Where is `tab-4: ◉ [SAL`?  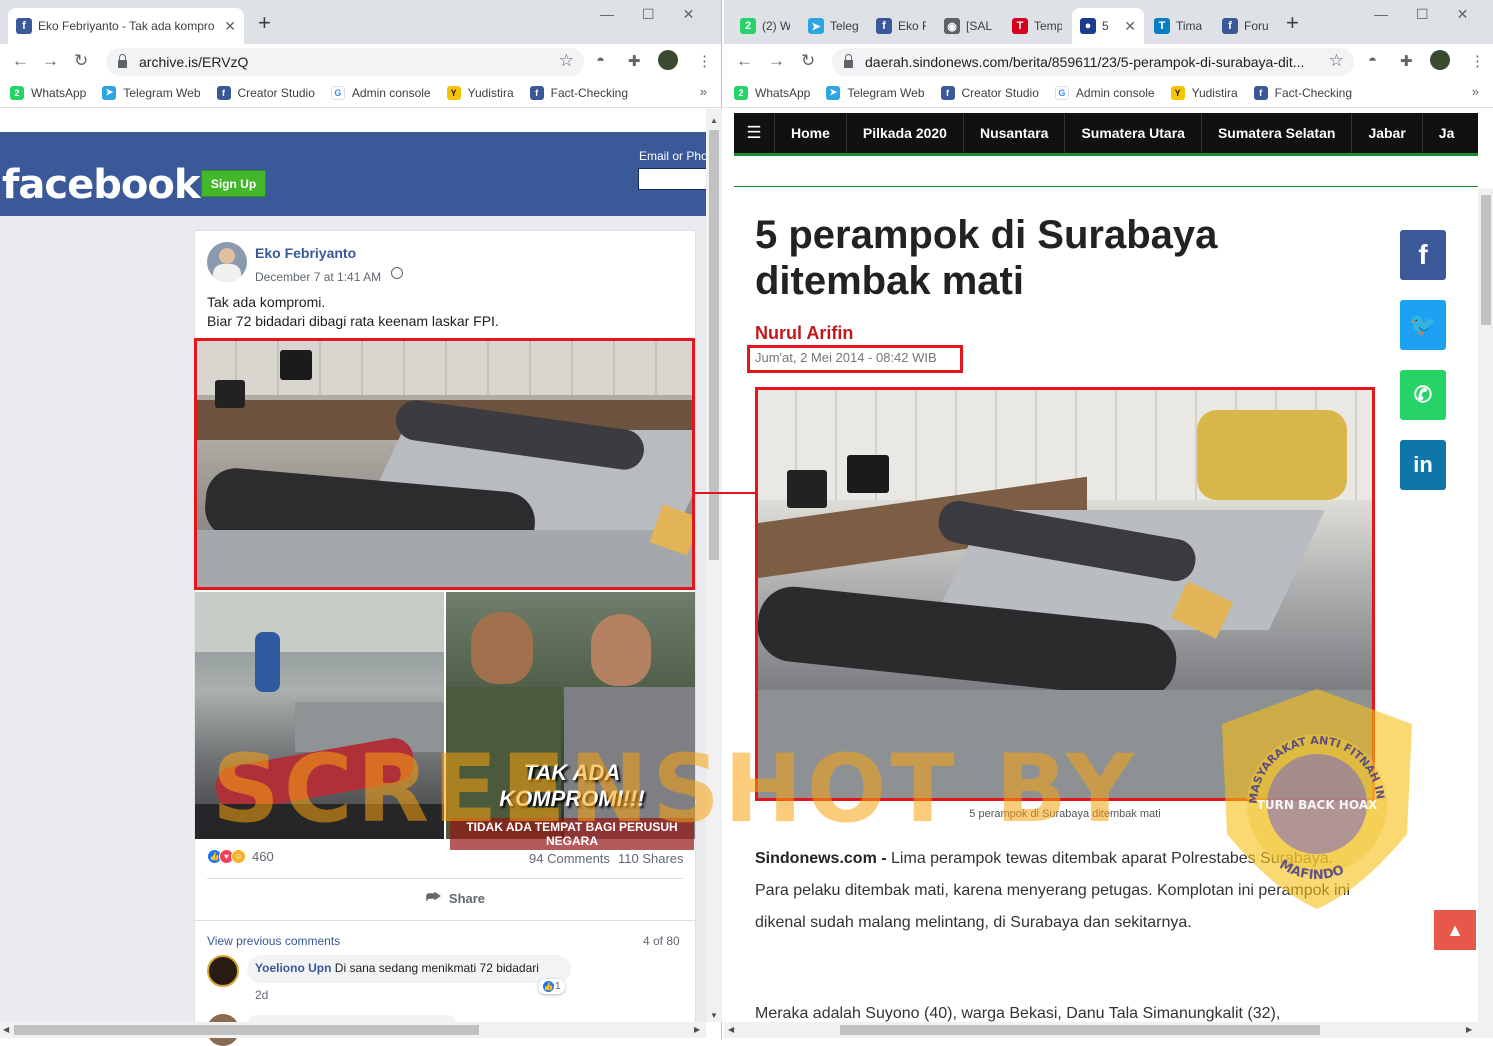 tab-4: ◉ [SAL is located at coordinates (969, 26).